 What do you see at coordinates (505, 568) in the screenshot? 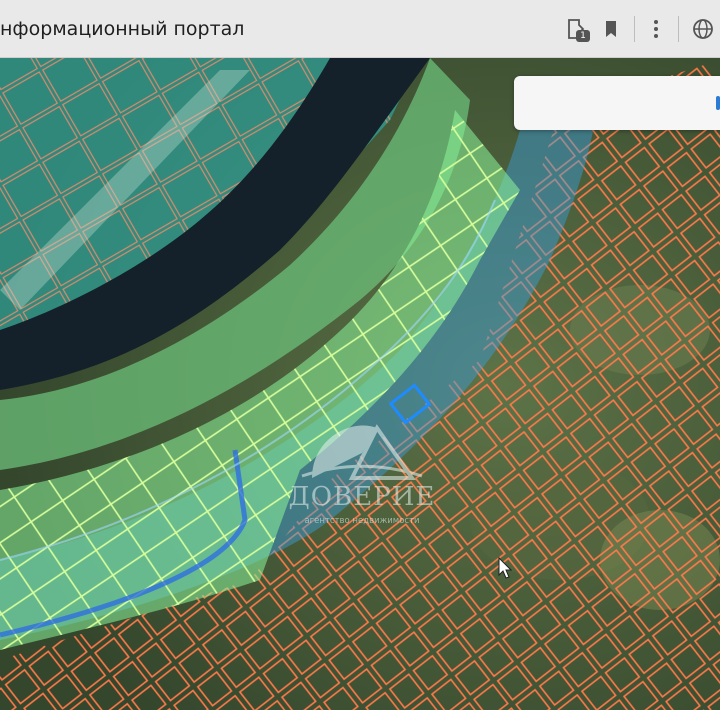
I see `mouse-cursor-icon` at bounding box center [505, 568].